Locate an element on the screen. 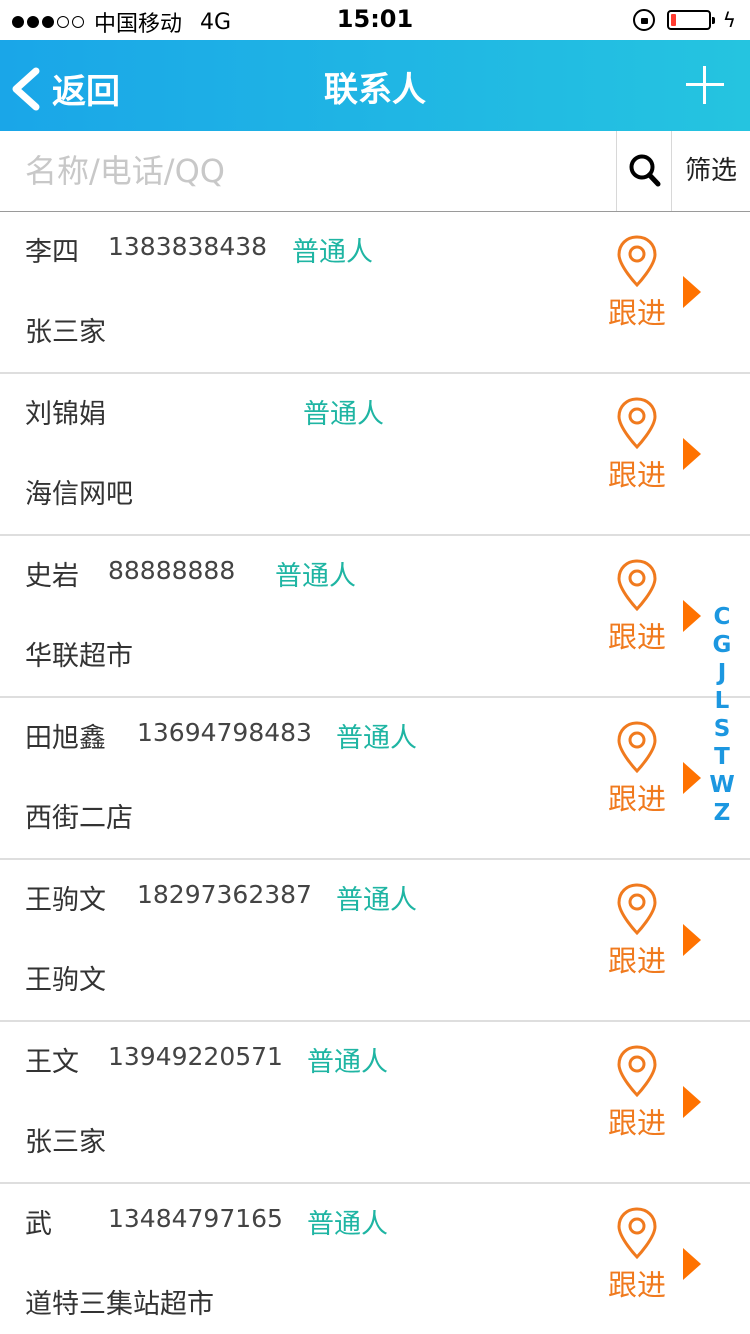 Image resolution: width=750 pixels, height=1334 pixels. index-letter: Z is located at coordinates (722, 813).